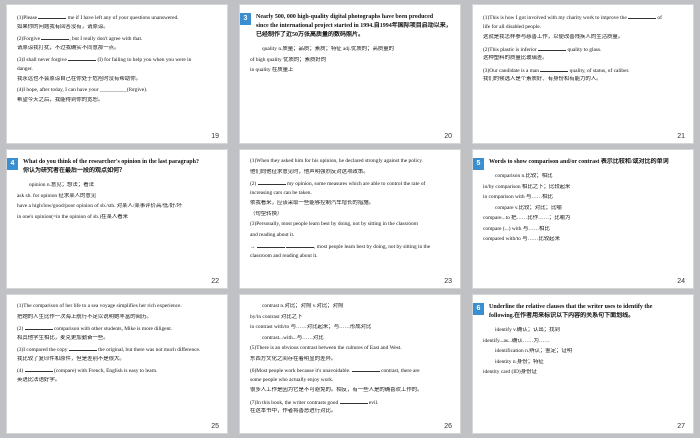 The height and width of the screenshot is (438, 700). I want to click on blank-answer: By/In, so click(365, 369).